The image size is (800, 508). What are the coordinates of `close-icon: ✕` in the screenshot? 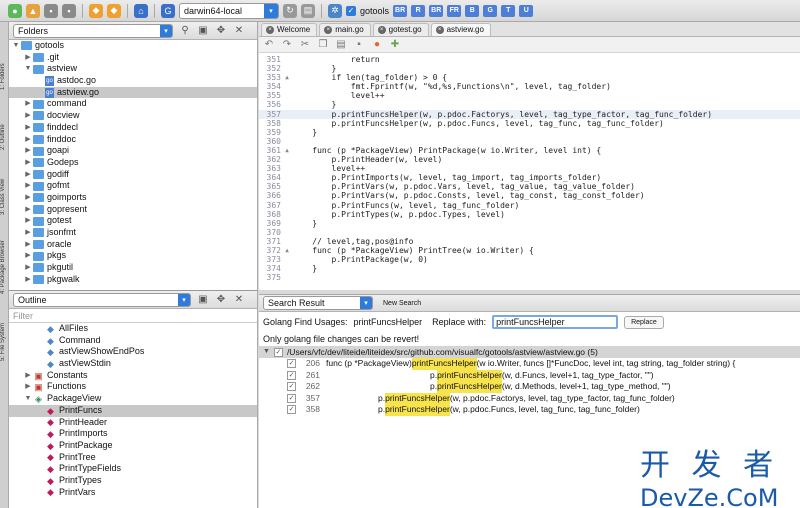 It's located at (239, 299).